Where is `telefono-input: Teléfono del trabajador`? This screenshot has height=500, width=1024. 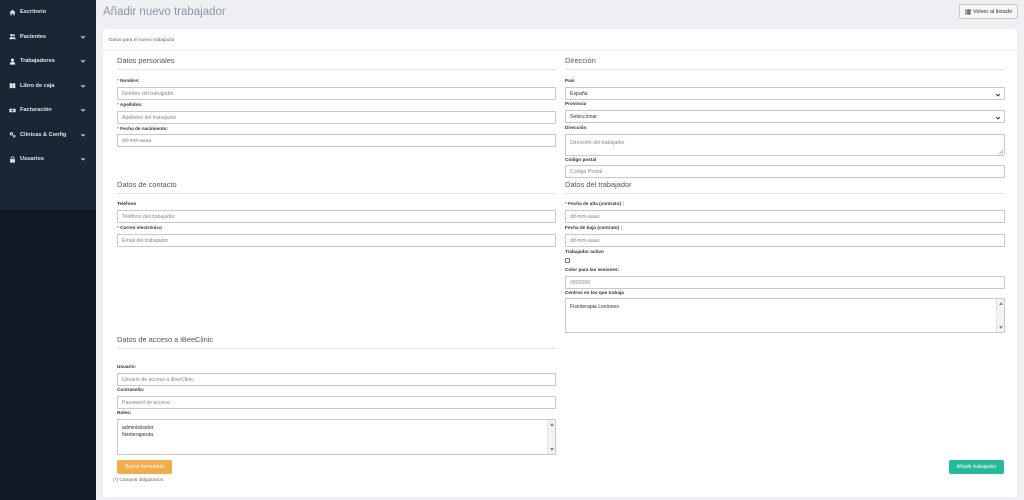 telefono-input: Teléfono del trabajador is located at coordinates (336, 216).